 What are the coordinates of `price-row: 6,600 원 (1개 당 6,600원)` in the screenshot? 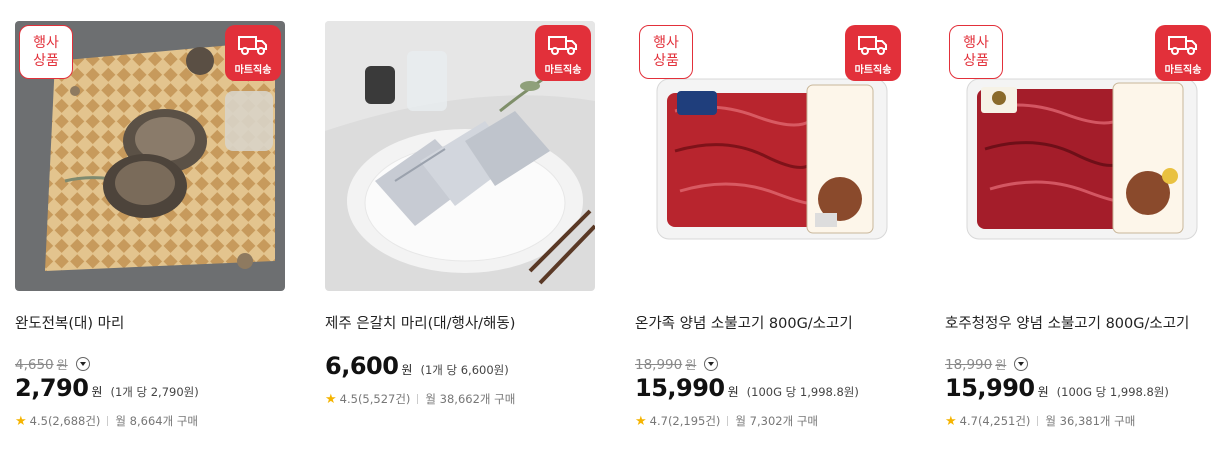 It's located at (461, 368).